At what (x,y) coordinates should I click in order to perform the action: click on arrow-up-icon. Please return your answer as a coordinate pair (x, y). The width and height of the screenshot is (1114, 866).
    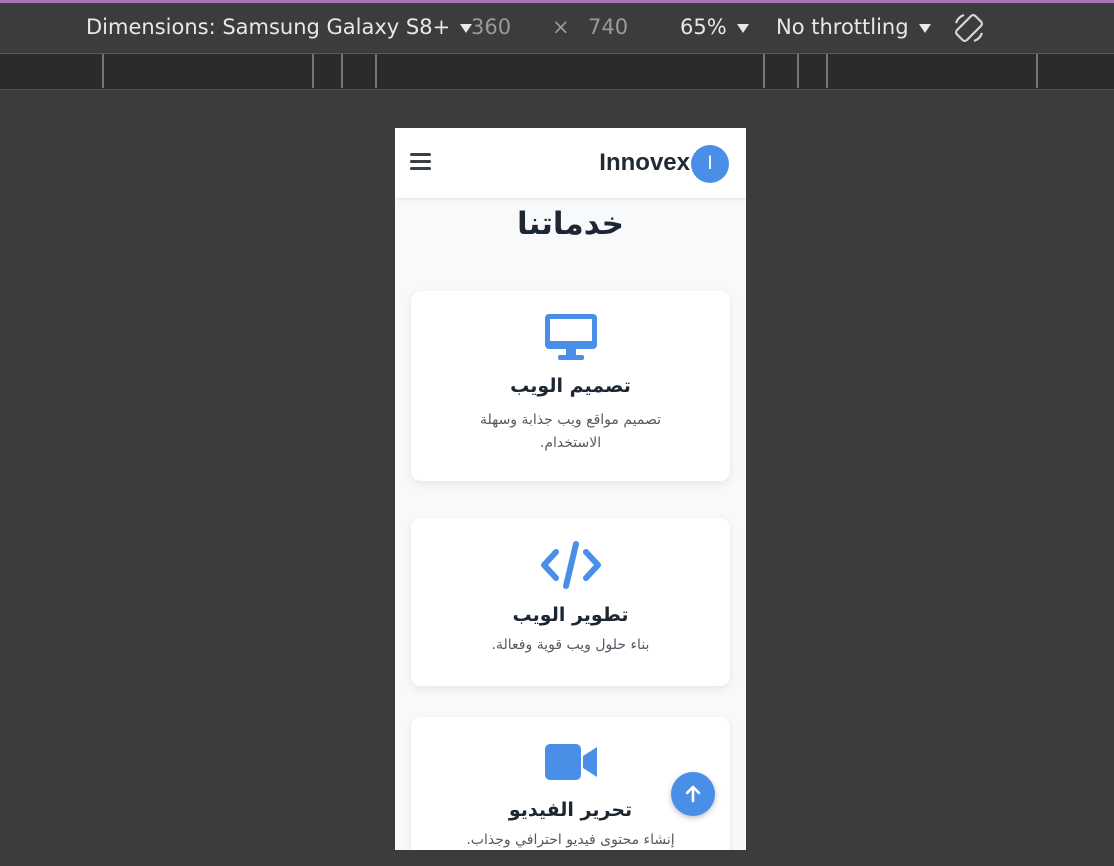
    Looking at the image, I should click on (693, 794).